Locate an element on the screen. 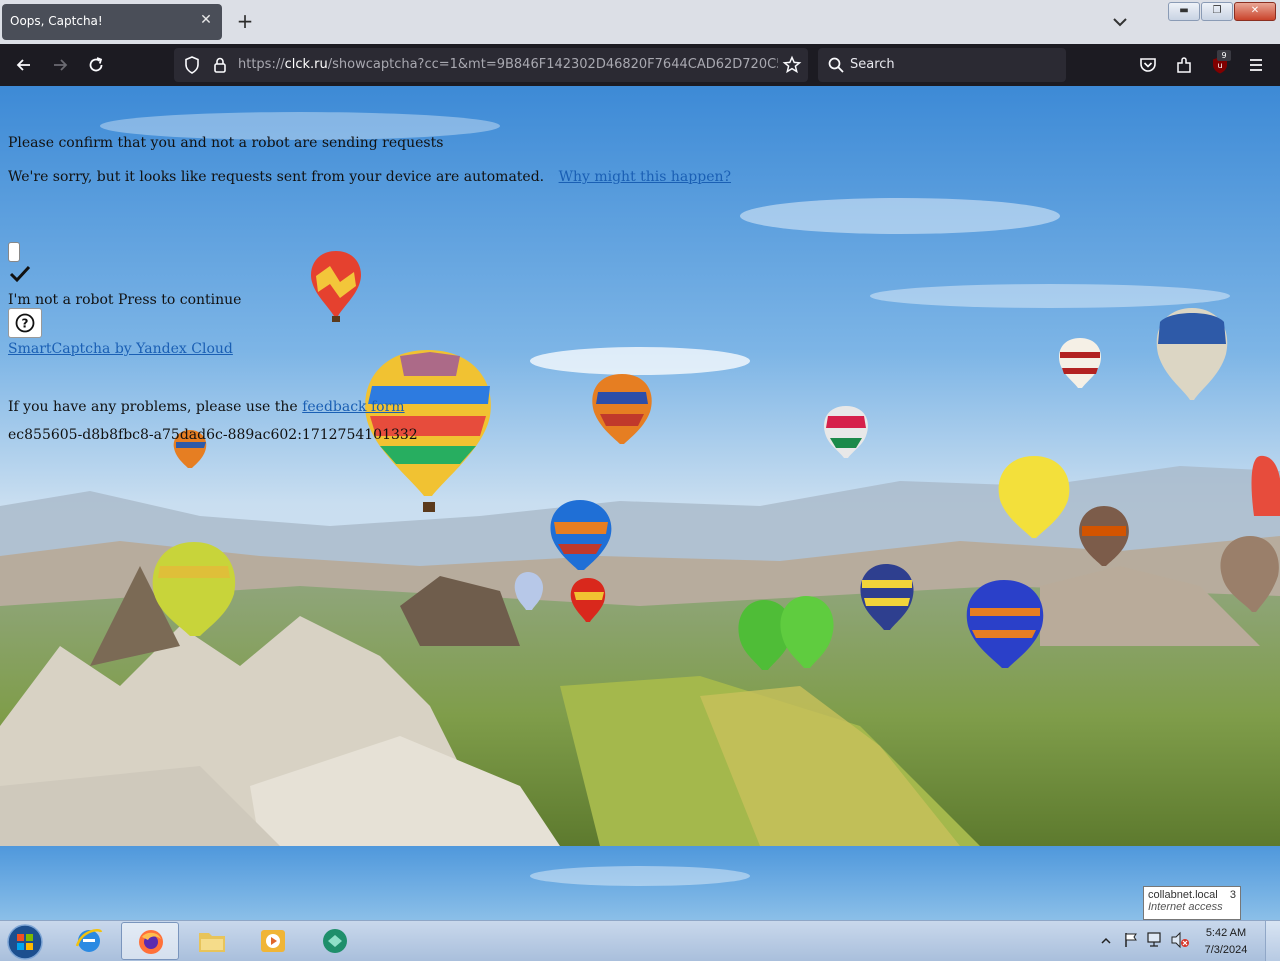 The image size is (1280, 961). pocket-icon is located at coordinates (1148, 65).